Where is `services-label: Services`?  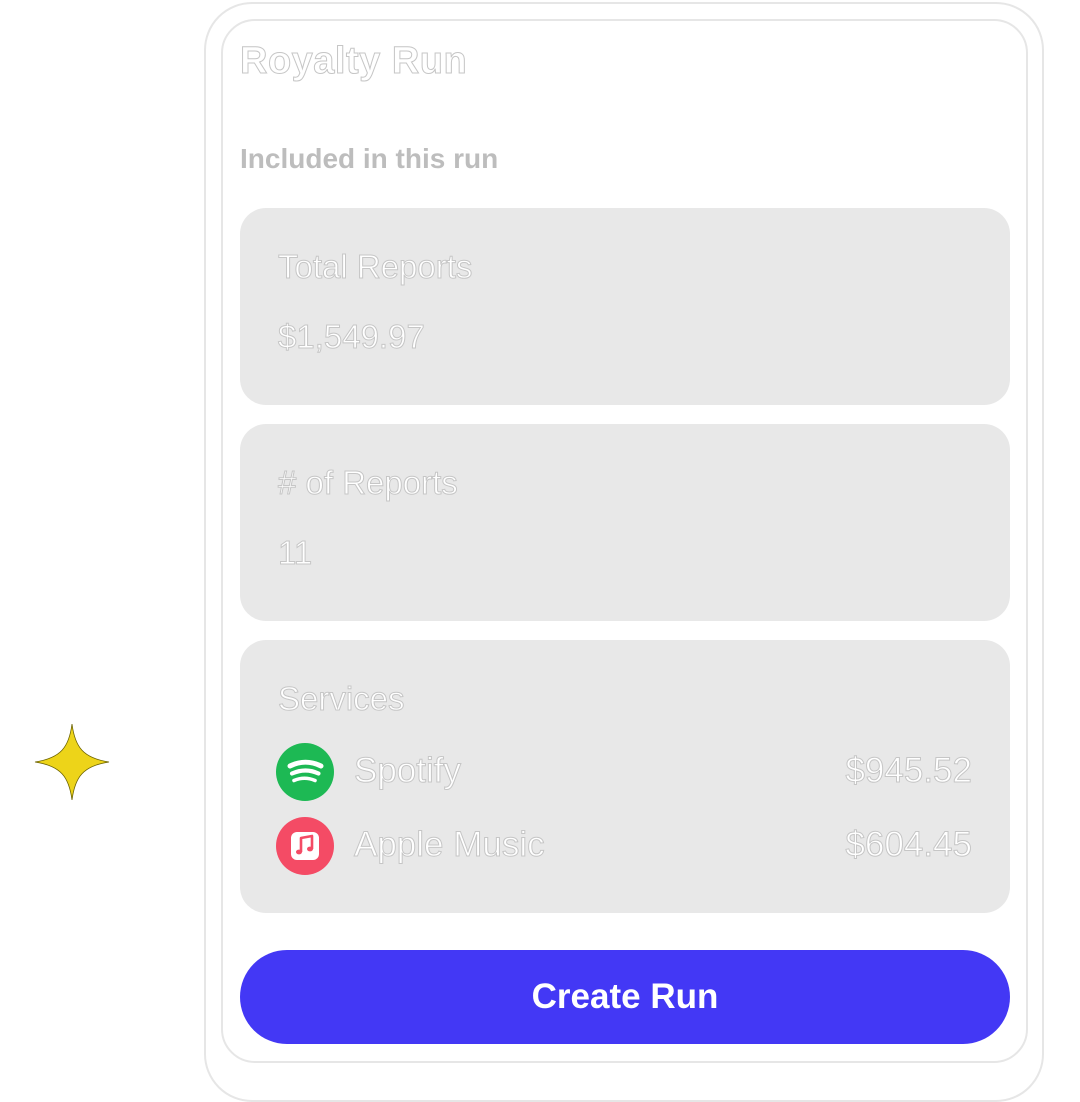 services-label: Services is located at coordinates (342, 699).